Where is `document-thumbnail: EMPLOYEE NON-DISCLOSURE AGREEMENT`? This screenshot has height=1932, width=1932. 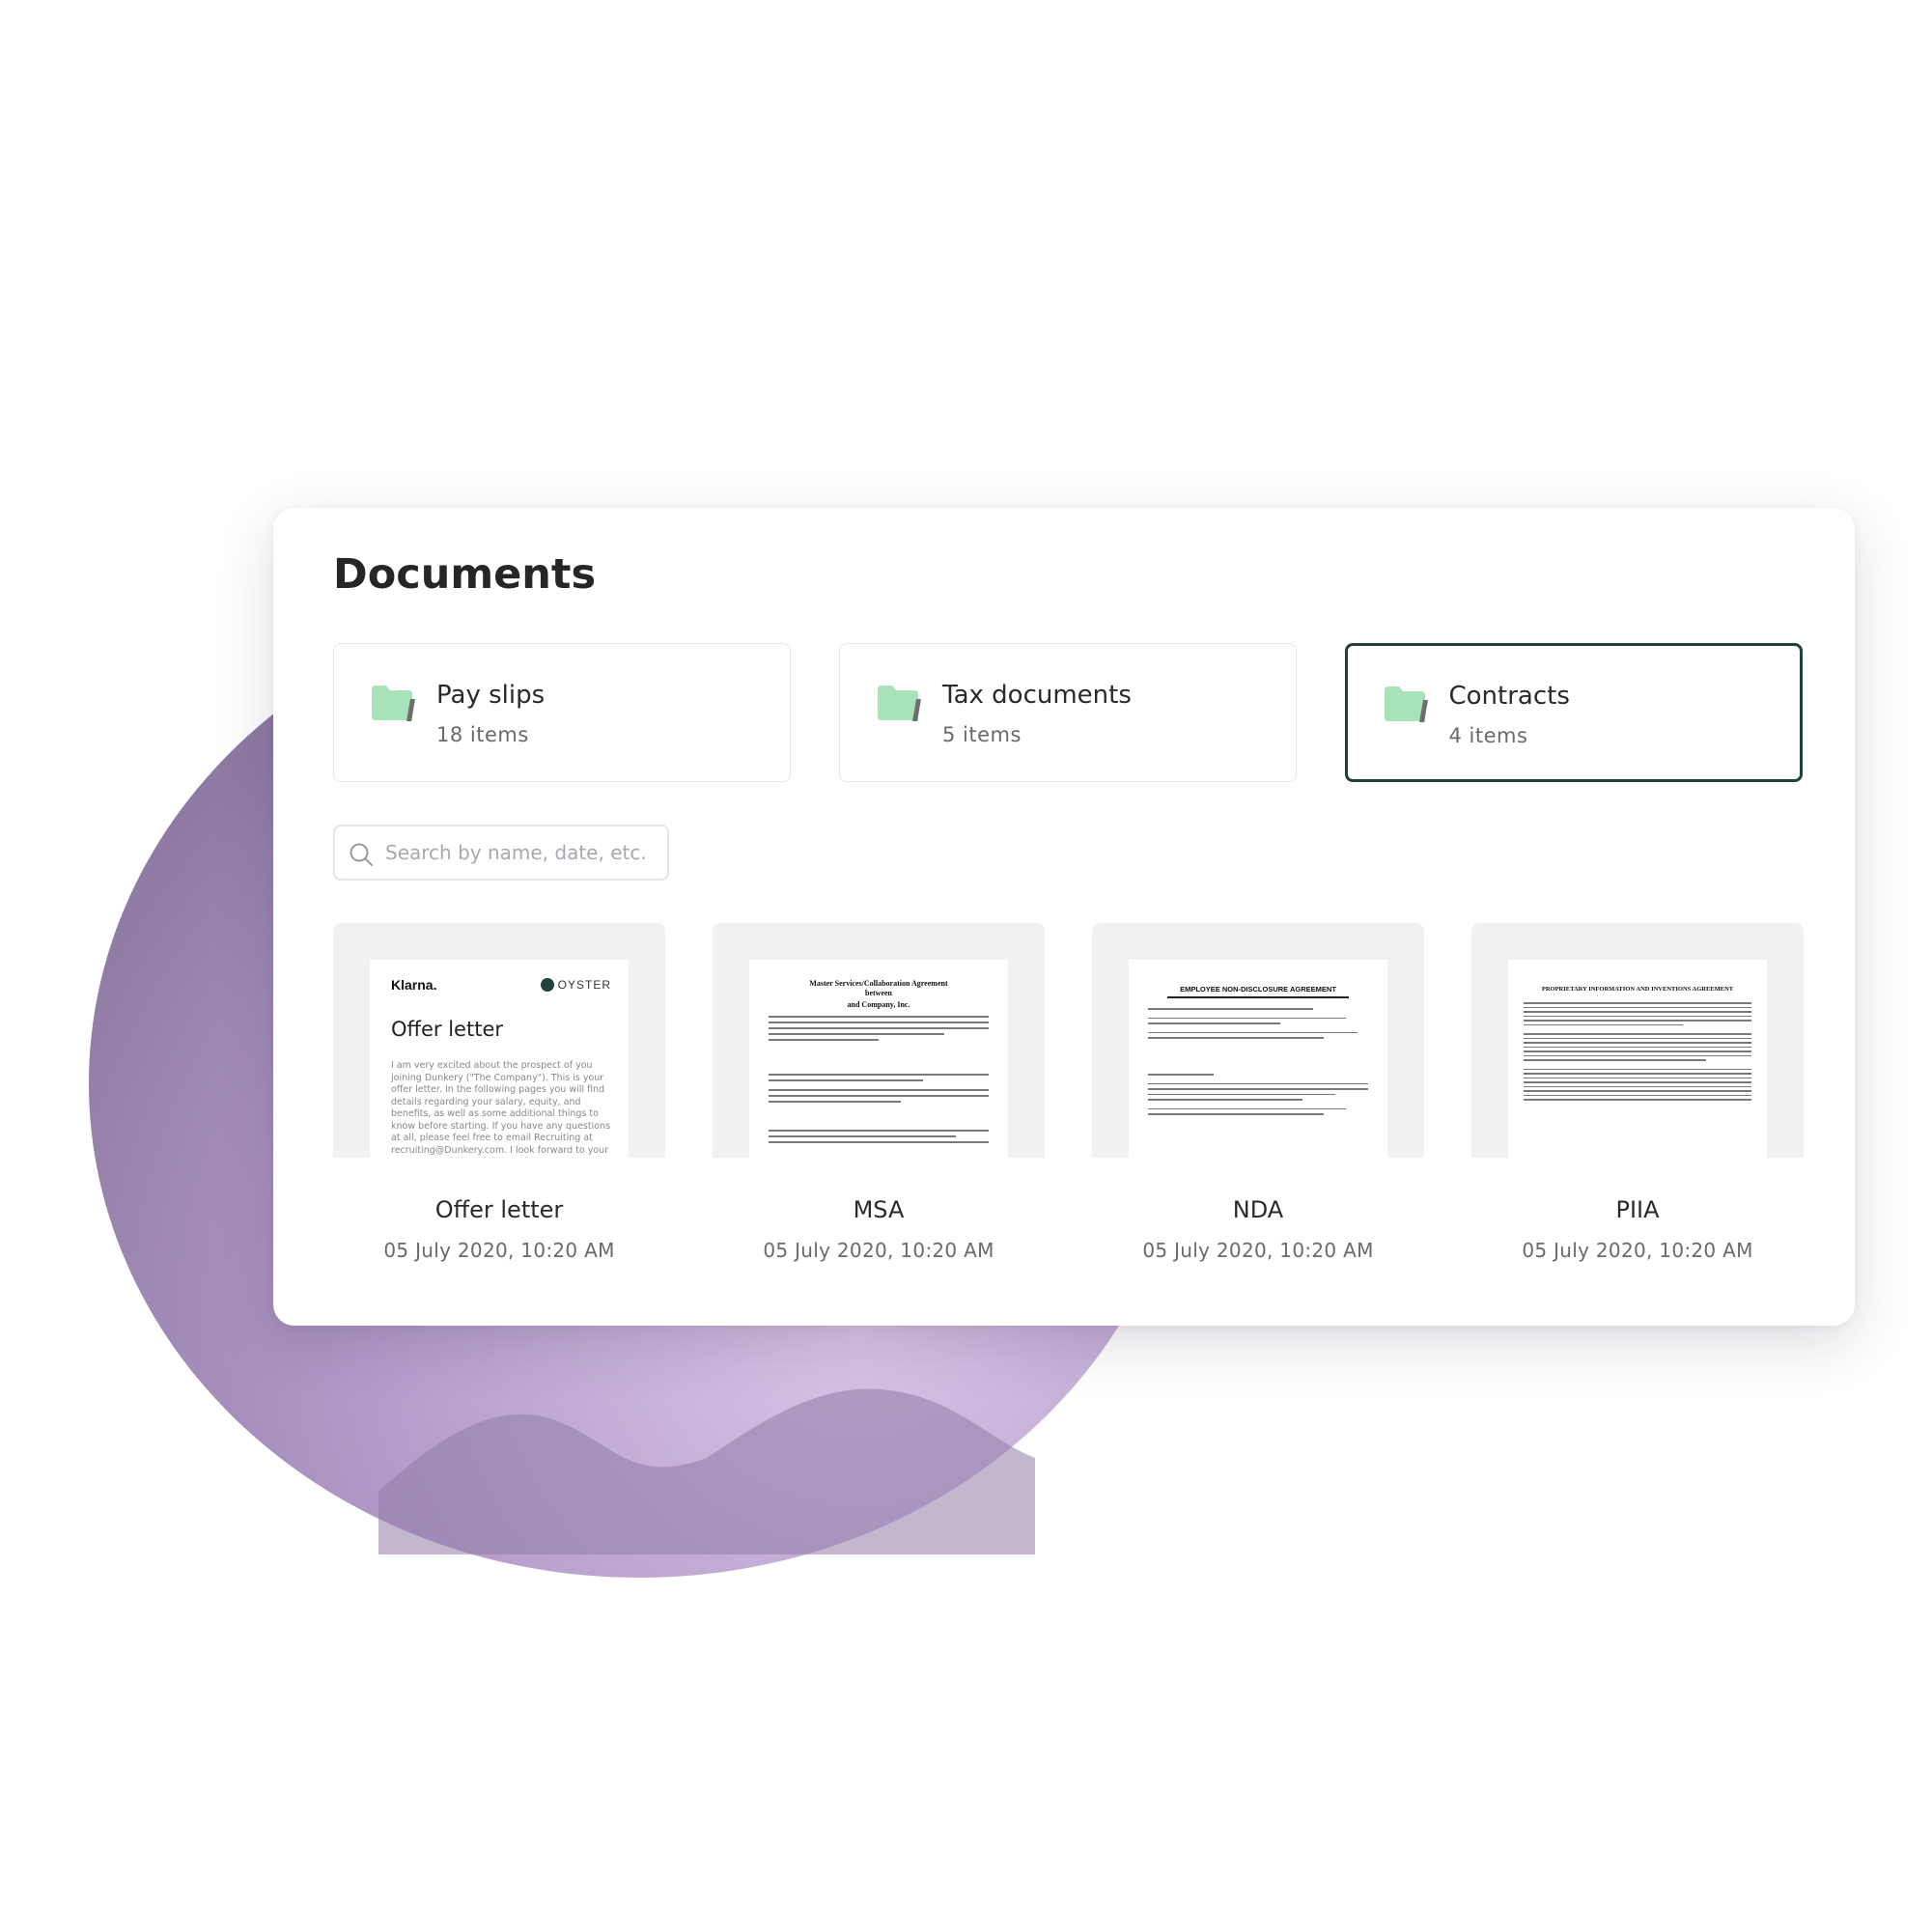
document-thumbnail: EMPLOYEE NON-DISCLOSURE AGREEMENT is located at coordinates (1258, 1041).